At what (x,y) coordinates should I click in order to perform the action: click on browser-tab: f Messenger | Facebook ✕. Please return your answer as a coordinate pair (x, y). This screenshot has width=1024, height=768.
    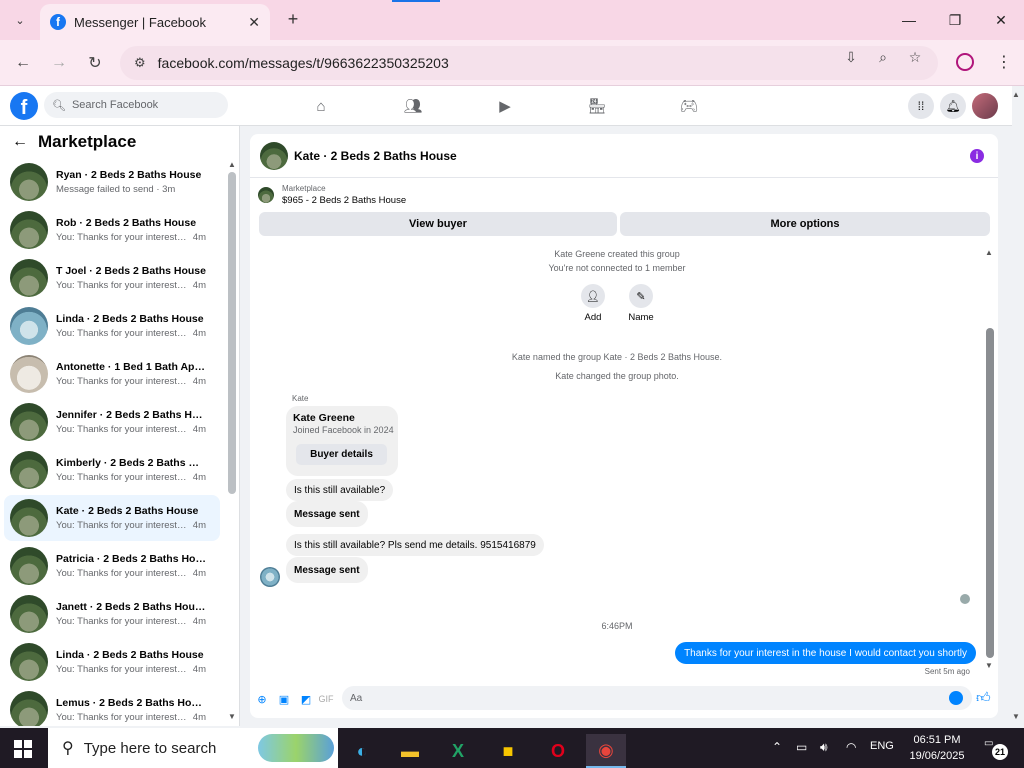
    Looking at the image, I should click on (155, 22).